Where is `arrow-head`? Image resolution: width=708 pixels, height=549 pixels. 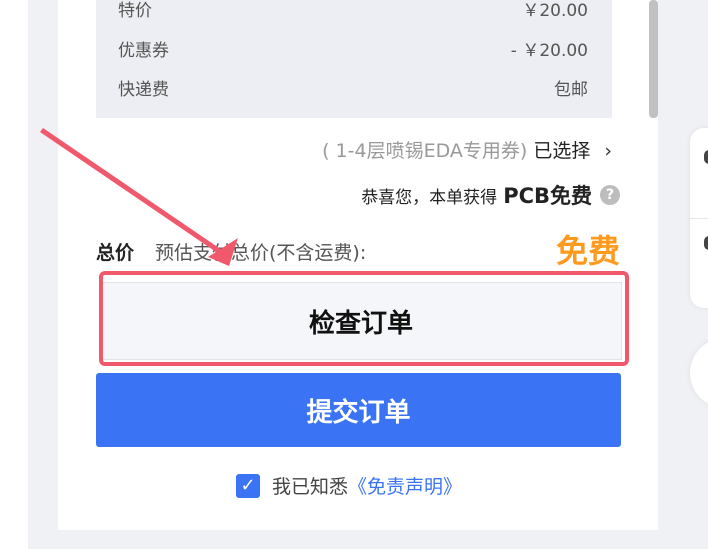
arrow-head is located at coordinates (223, 252).